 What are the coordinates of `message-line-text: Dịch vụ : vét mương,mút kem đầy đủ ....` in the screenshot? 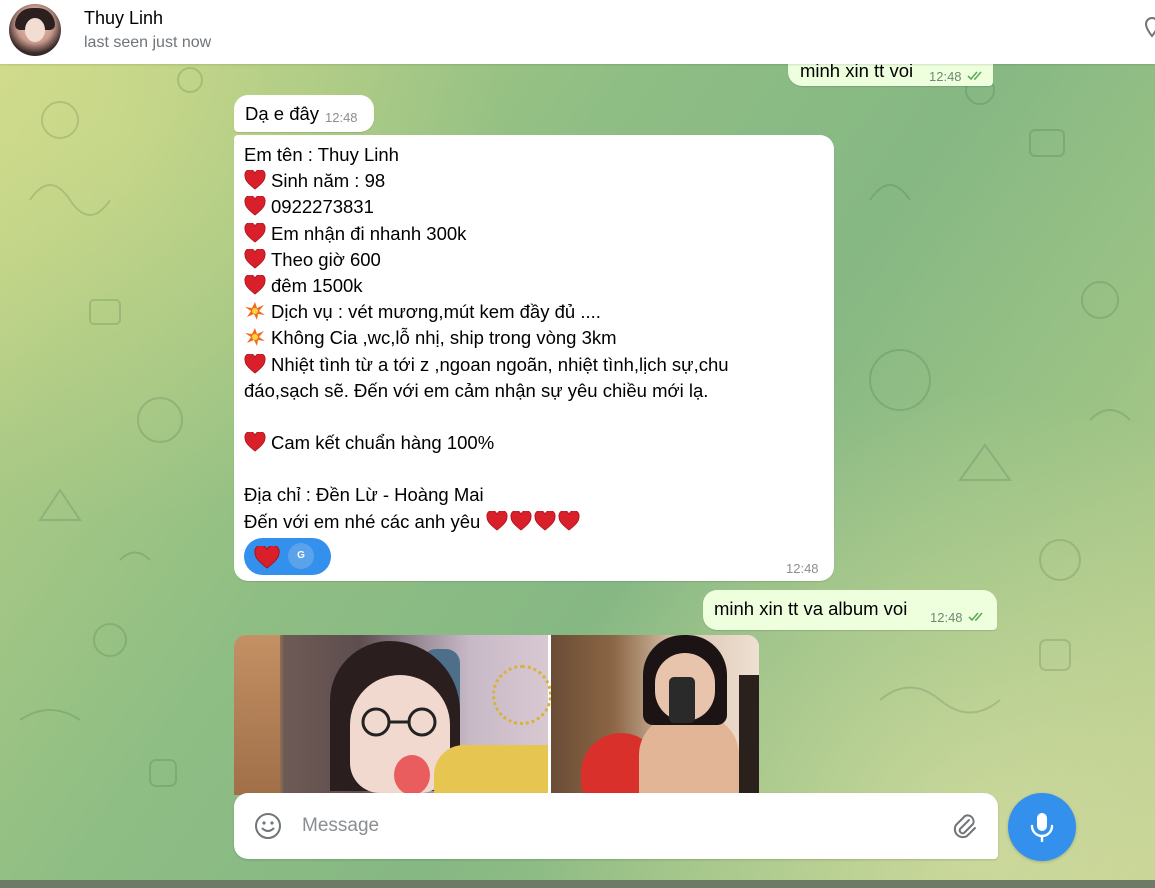 It's located at (436, 312).